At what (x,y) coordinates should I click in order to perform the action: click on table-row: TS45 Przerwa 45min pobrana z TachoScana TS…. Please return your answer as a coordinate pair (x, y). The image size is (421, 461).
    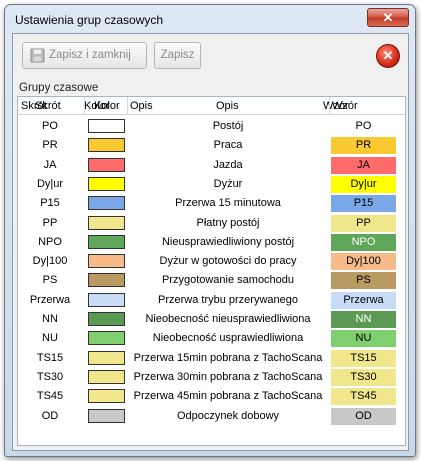
    Looking at the image, I should click on (211, 396).